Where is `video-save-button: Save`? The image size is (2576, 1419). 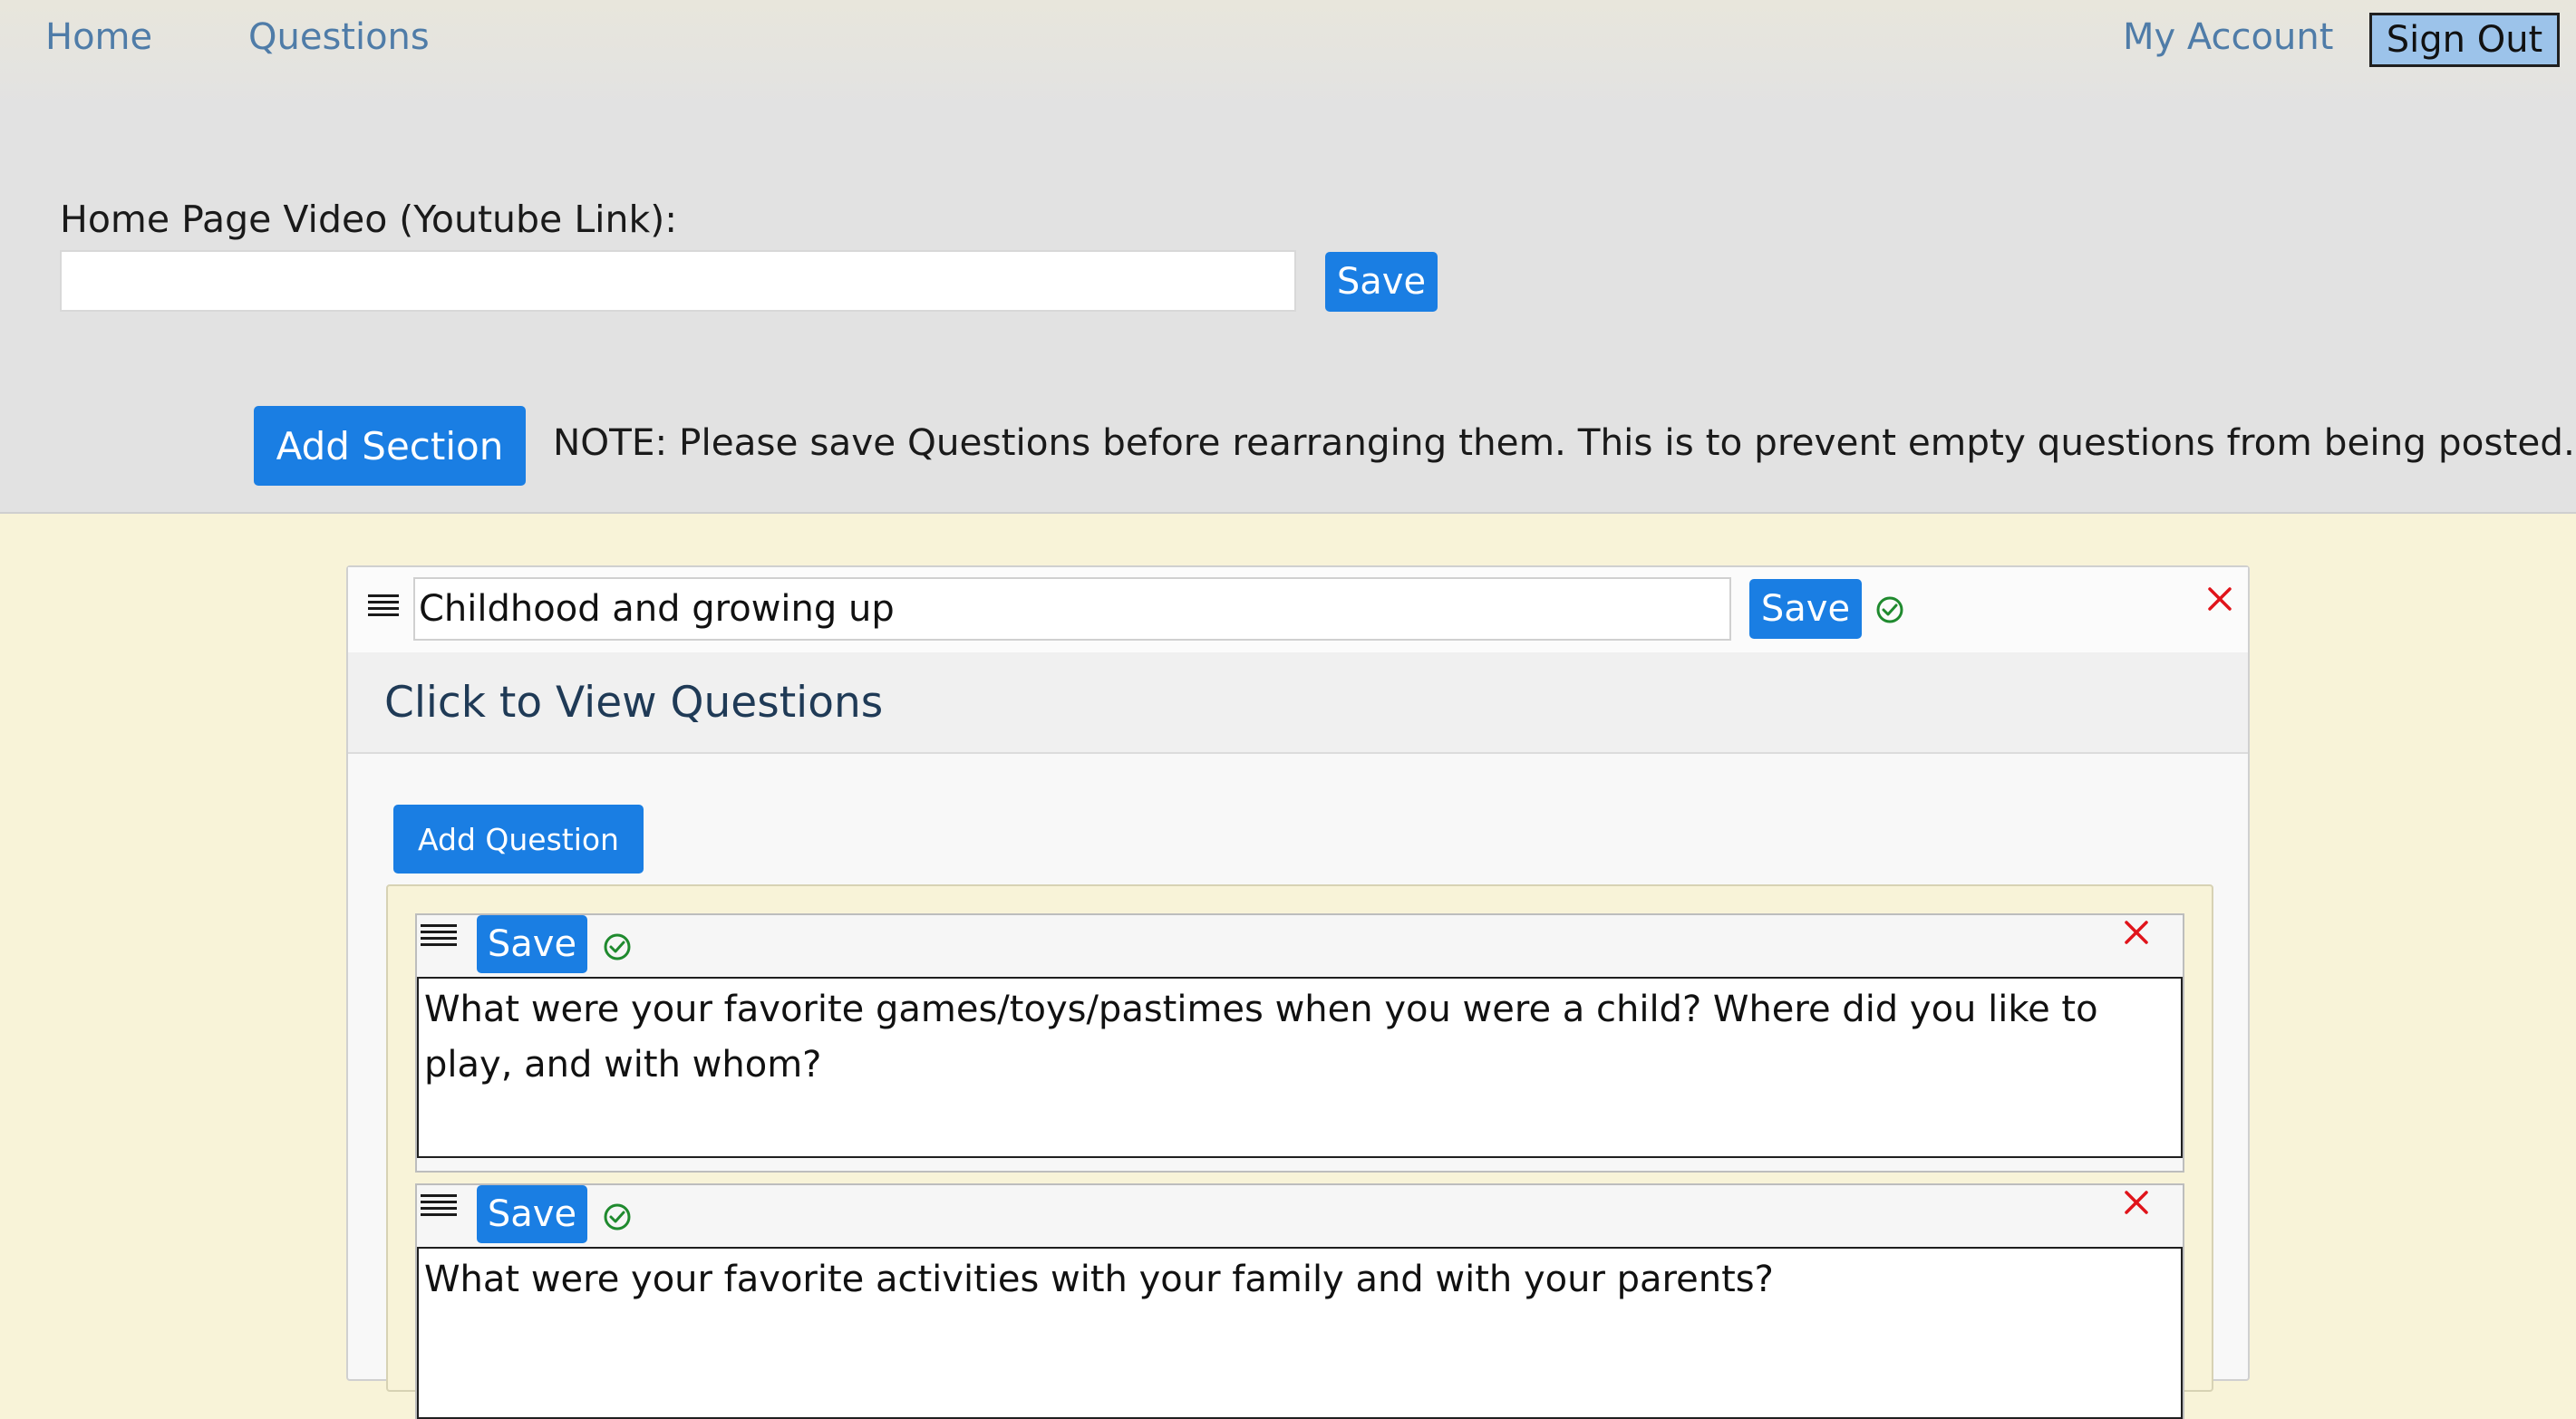
video-save-button: Save is located at coordinates (1381, 282).